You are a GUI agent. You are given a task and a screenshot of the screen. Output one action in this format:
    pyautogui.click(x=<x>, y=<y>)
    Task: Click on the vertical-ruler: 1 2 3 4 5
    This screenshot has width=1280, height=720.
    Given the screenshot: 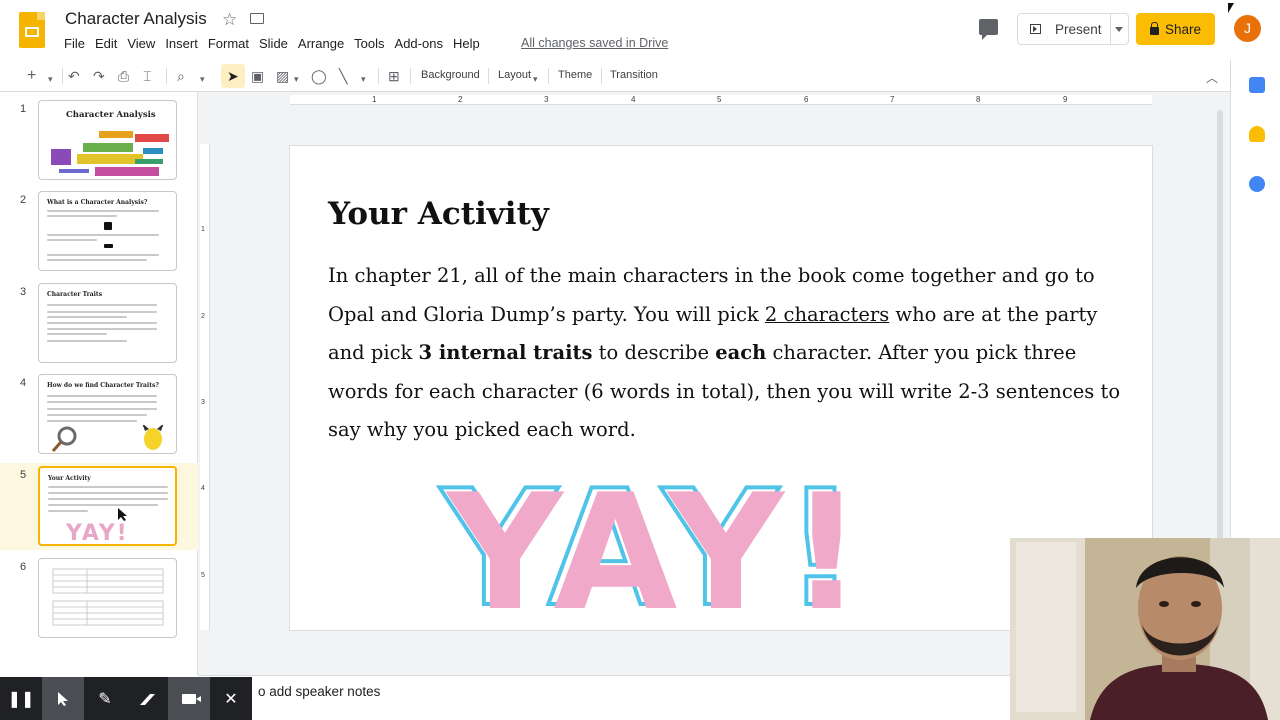 What is the action you would take?
    pyautogui.click(x=205, y=387)
    